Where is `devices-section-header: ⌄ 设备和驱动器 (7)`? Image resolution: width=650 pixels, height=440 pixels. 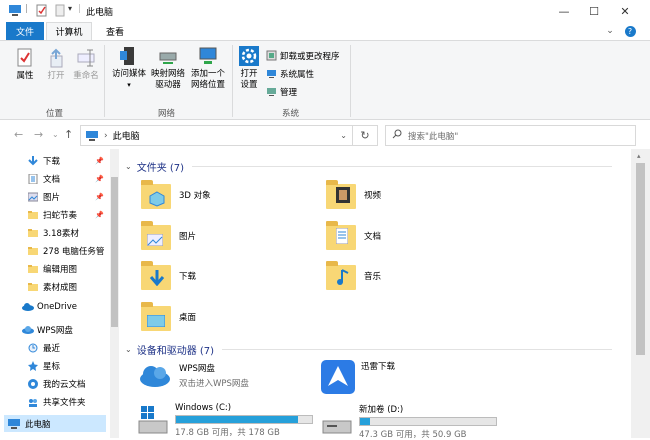
devices-section-header: ⌄ 设备和驱动器 (7) is located at coordinates (369, 349).